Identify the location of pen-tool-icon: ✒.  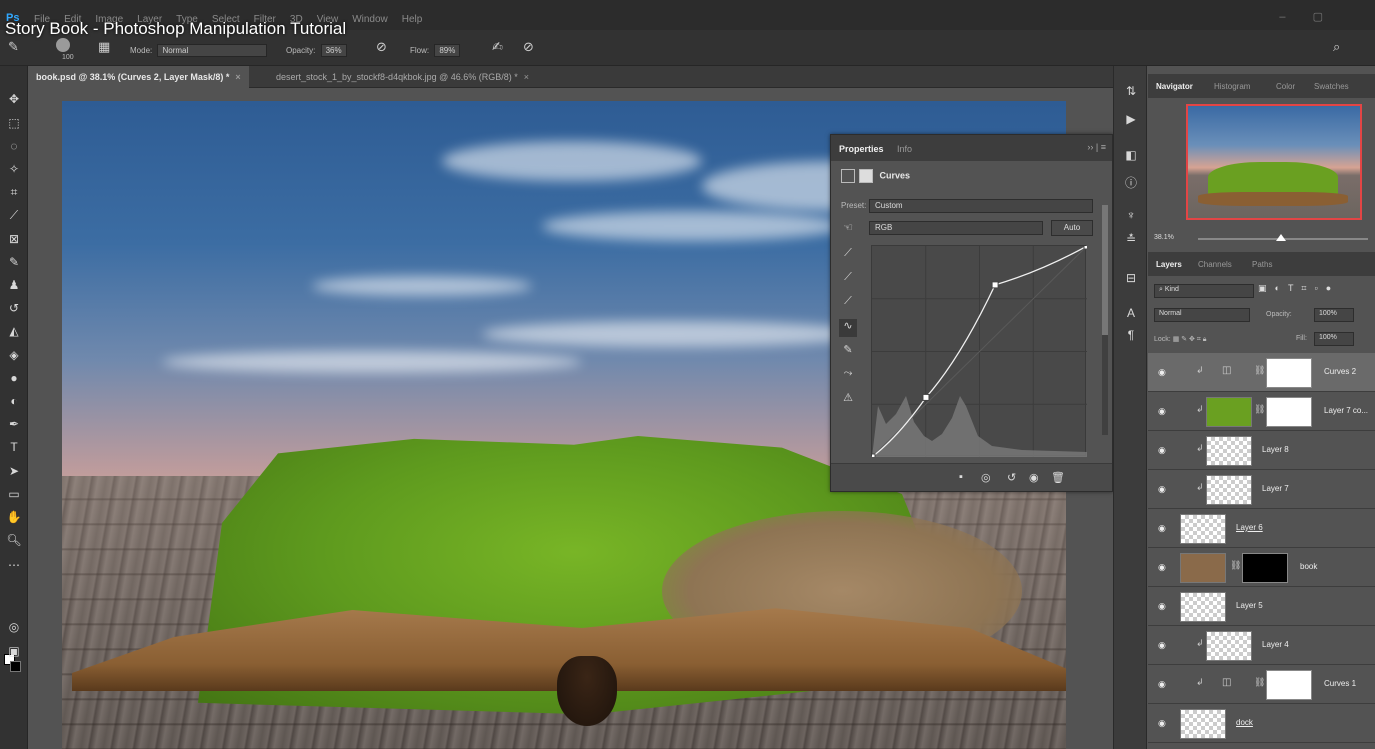
(14, 424).